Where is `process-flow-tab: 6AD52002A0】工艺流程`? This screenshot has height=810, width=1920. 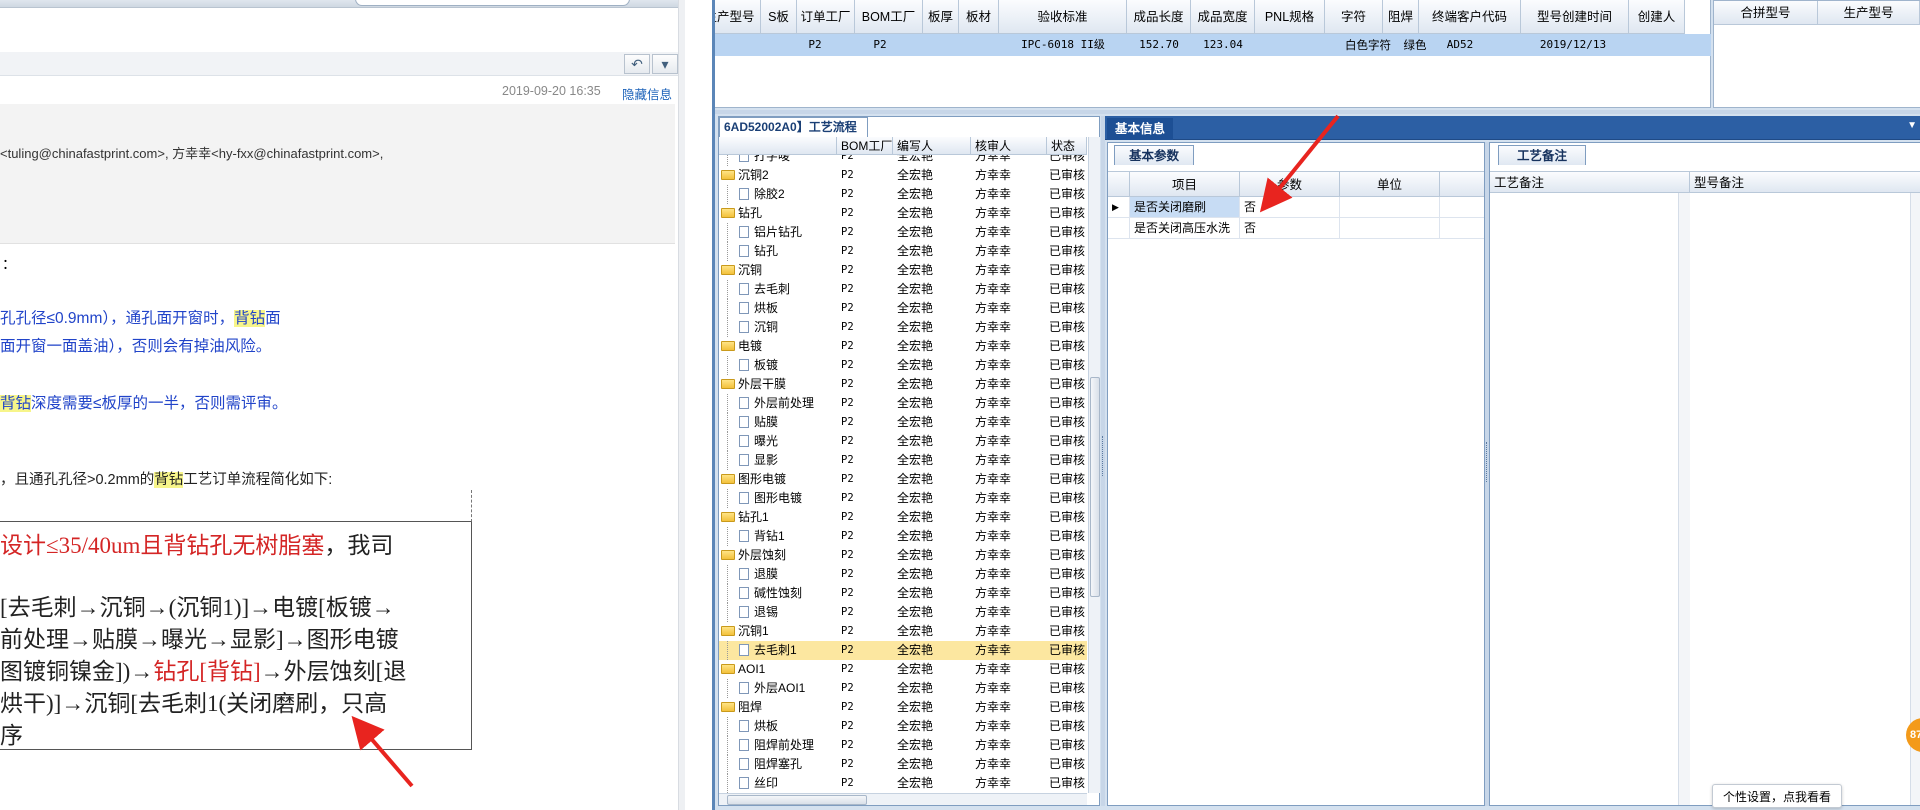
process-flow-tab: 6AD52002A0】工艺流程 is located at coordinates (793, 127).